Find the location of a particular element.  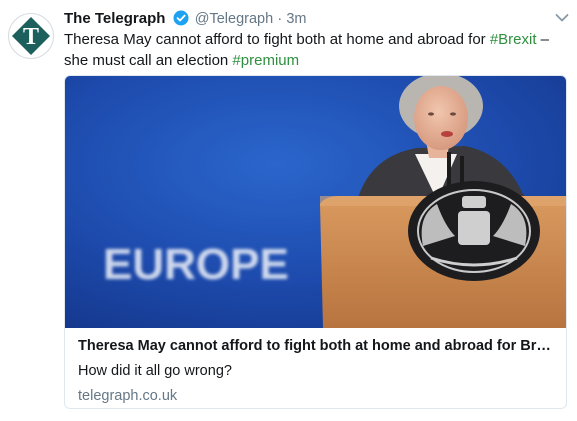

hashtag-link: #Brexit is located at coordinates (513, 39).